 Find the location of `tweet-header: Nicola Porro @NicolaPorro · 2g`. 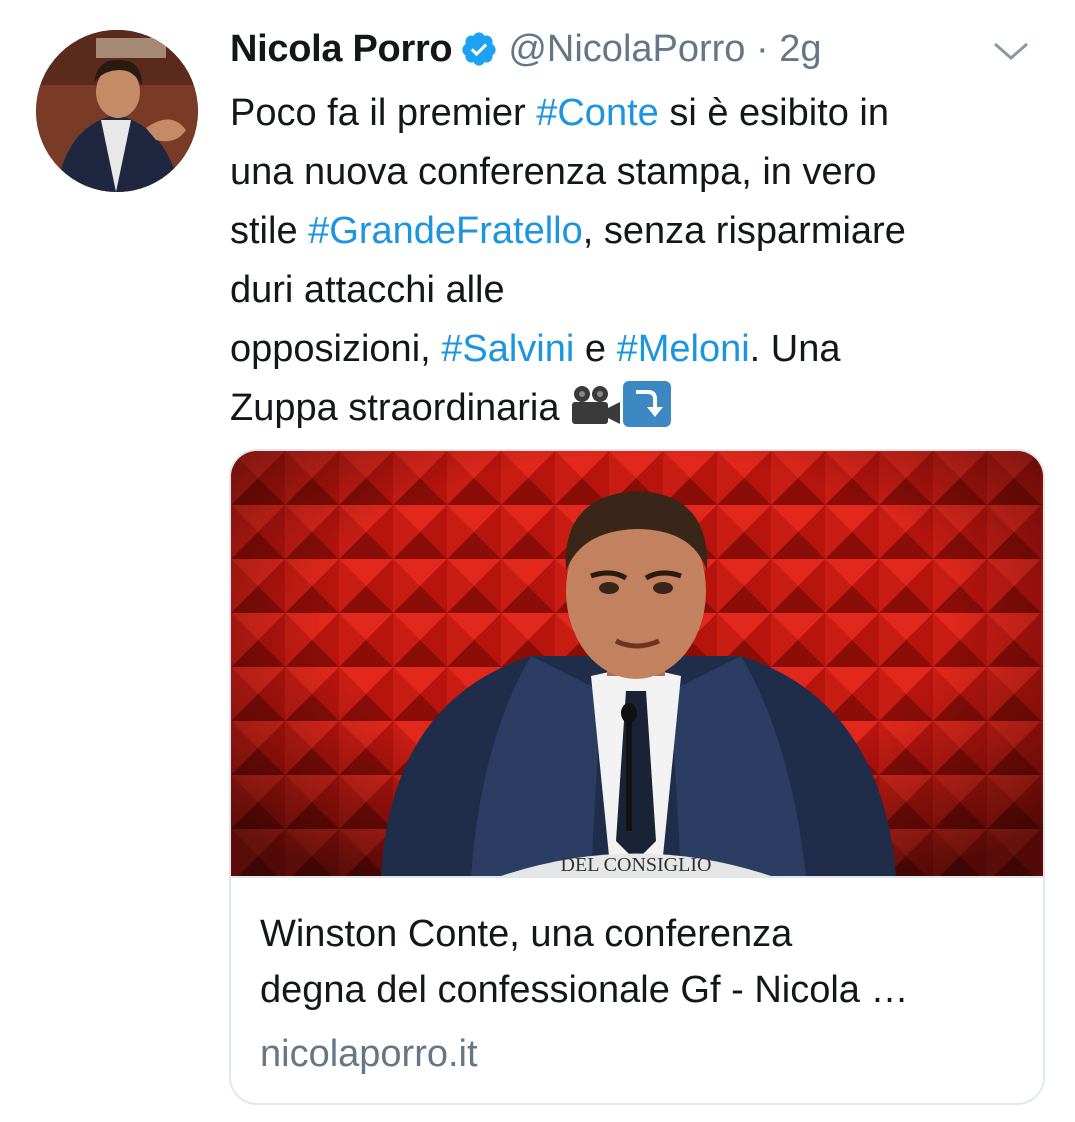

tweet-header: Nicola Porro @NicolaPorro · 2g is located at coordinates (637, 49).